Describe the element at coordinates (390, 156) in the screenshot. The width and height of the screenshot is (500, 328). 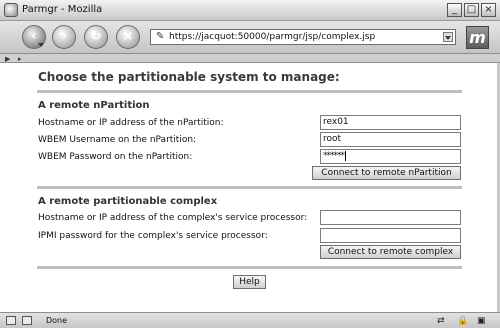
I see `wbem-password-input: ******` at that location.